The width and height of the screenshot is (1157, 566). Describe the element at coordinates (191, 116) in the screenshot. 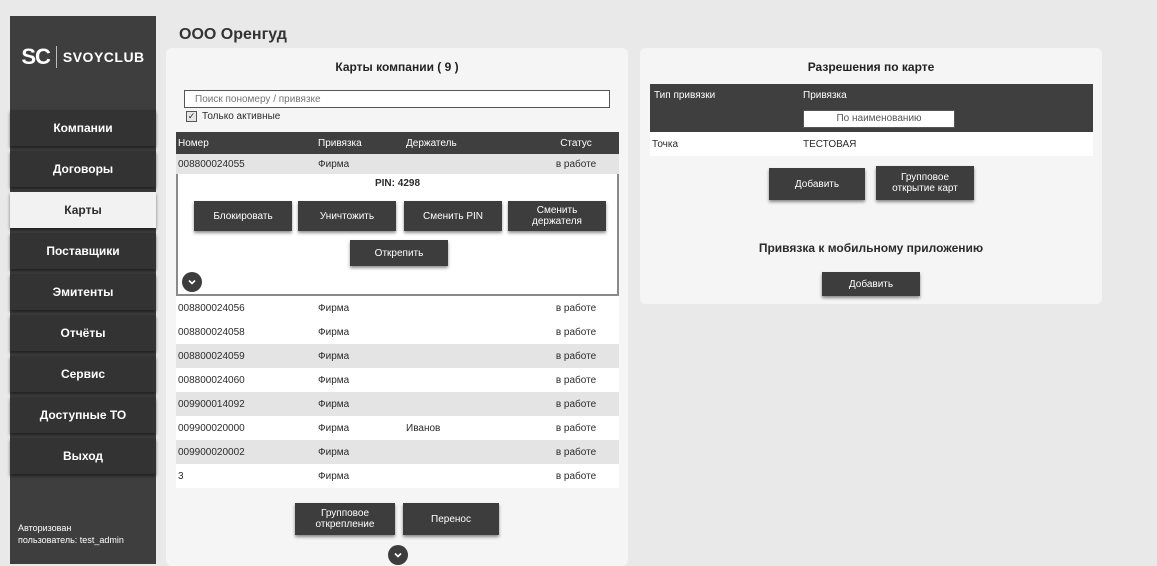

I see `checkbox-icon: ✓` at that location.